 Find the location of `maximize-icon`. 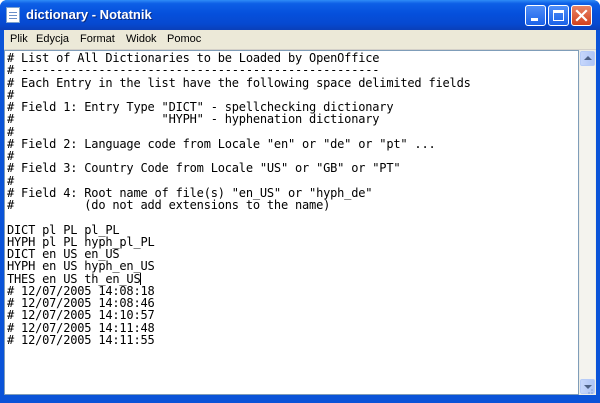

maximize-icon is located at coordinates (558, 15).